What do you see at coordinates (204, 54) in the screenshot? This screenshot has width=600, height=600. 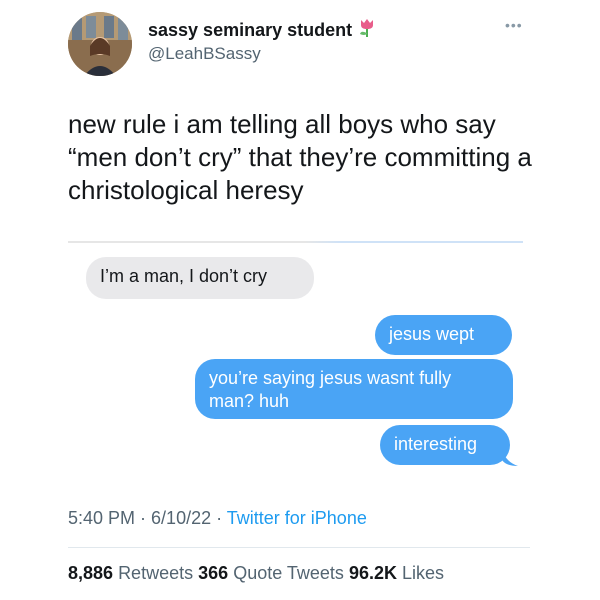 I see `author-handle: @LeahBSassy` at bounding box center [204, 54].